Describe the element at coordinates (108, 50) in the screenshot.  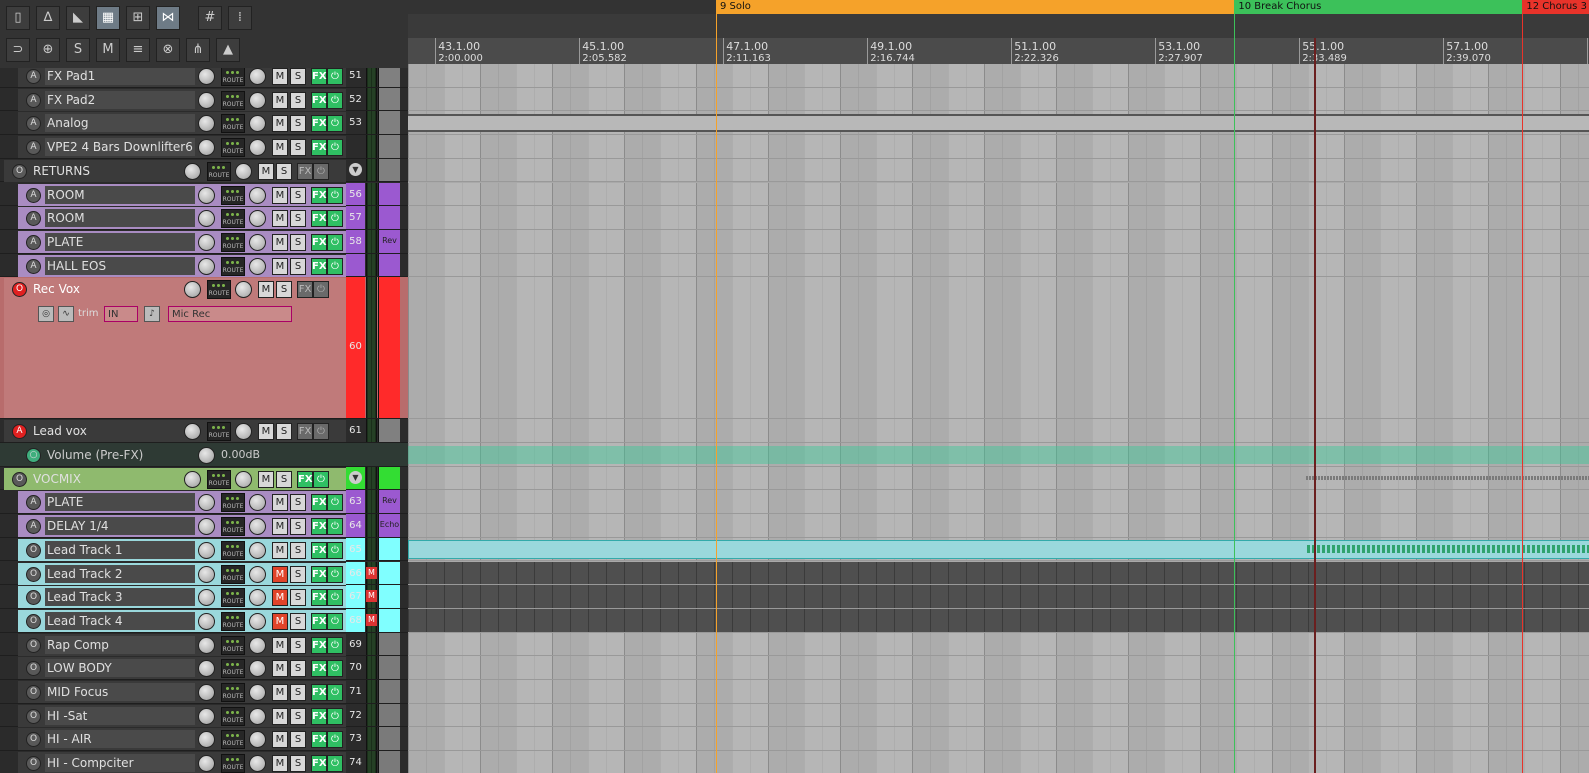
I see `mute-clear-icon: M` at that location.